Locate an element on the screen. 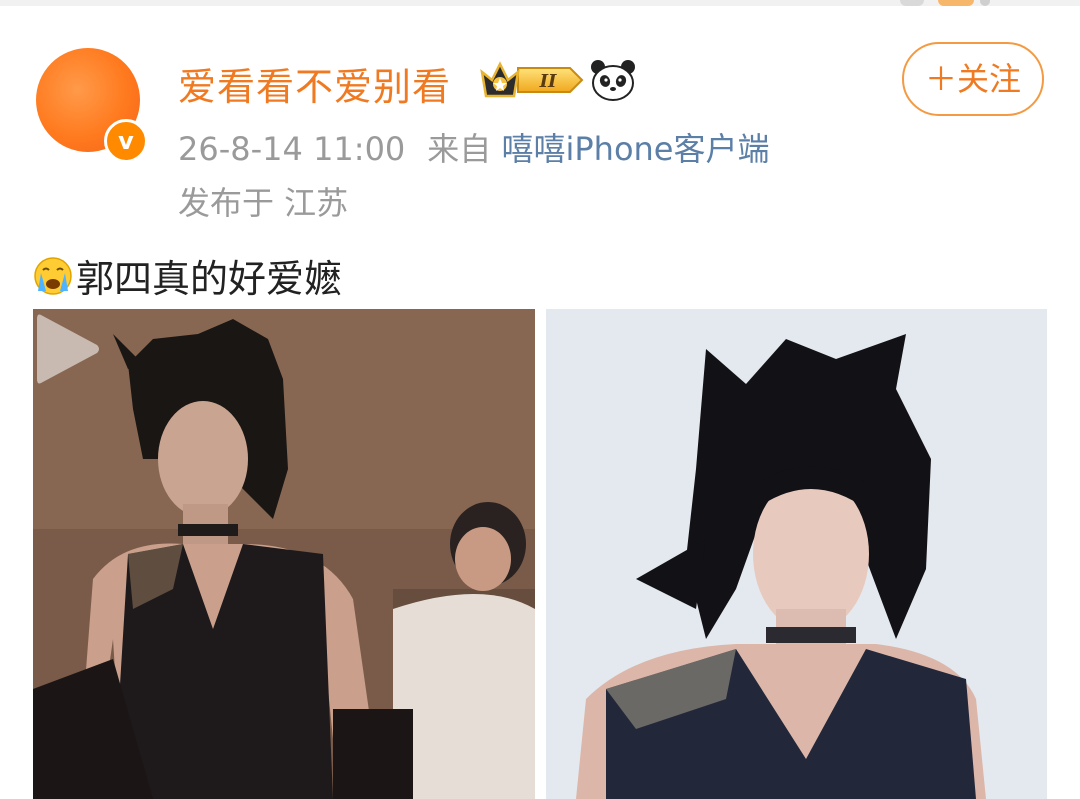  post-time: 26-8-14 11:00 is located at coordinates (292, 149).